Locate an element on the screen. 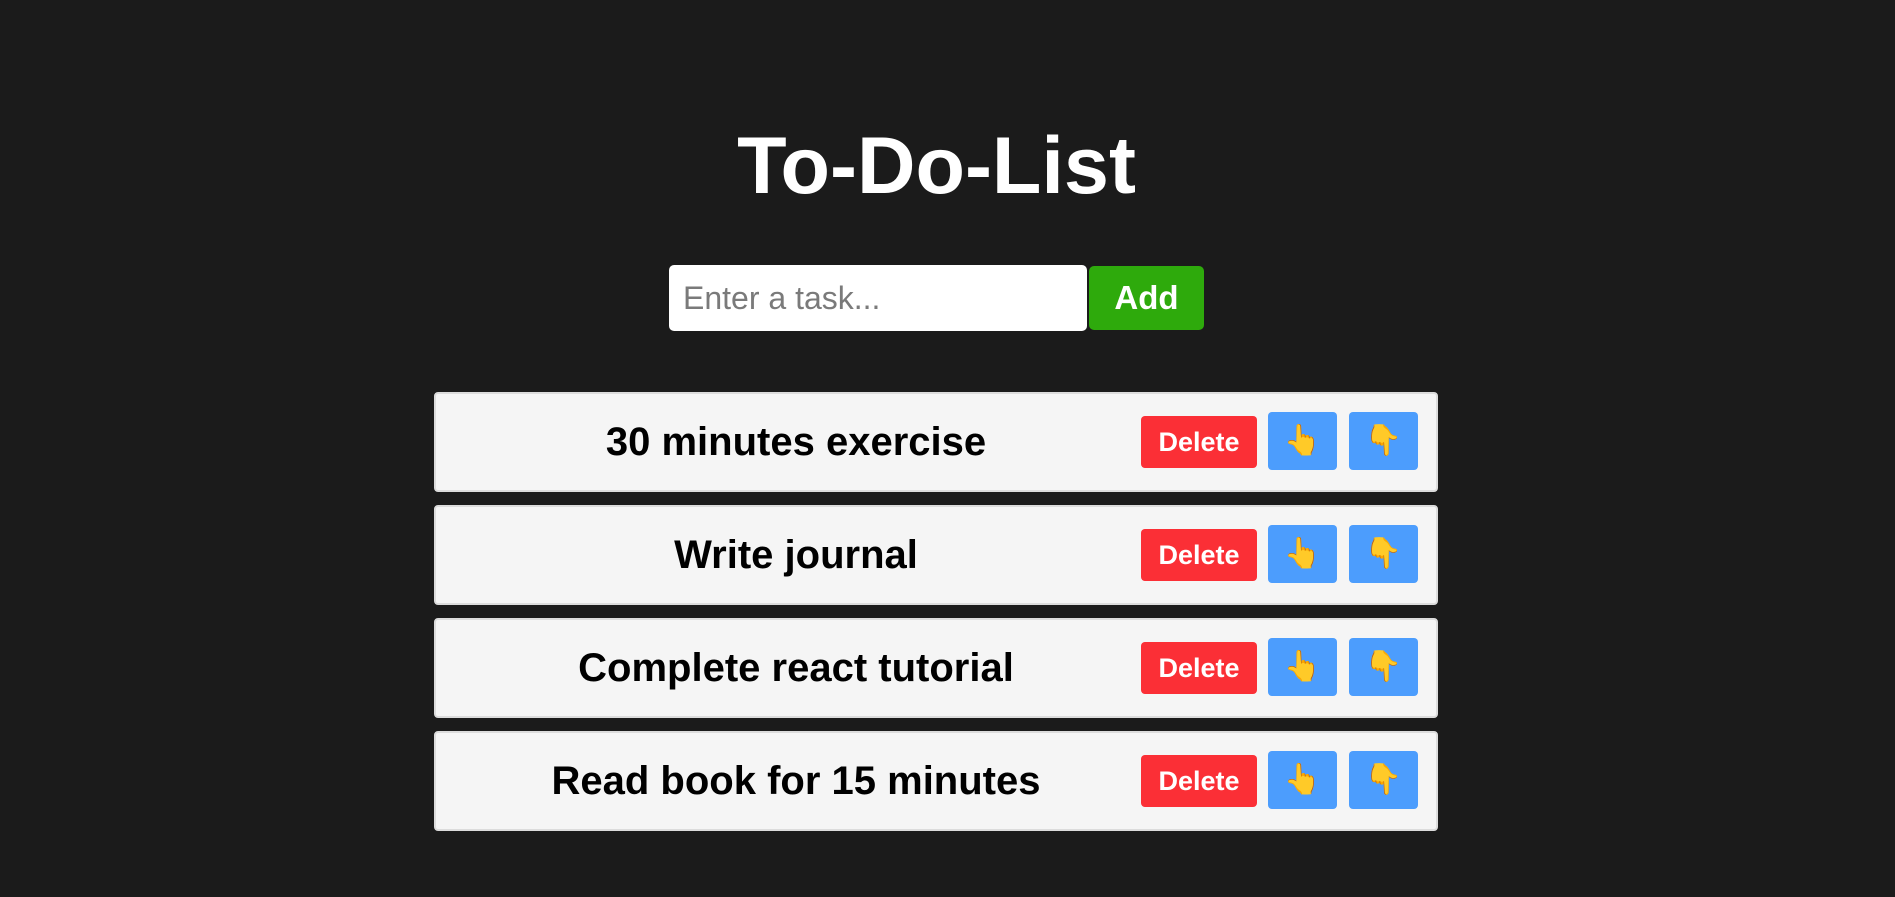 The width and height of the screenshot is (1895, 897). task-text: Read book for 15 minutes is located at coordinates (796, 781).